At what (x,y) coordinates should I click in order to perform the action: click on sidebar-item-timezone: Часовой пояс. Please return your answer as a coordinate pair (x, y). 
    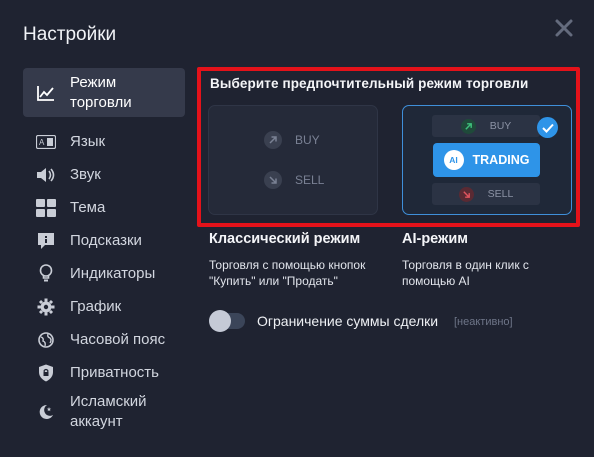
    Looking at the image, I should click on (104, 339).